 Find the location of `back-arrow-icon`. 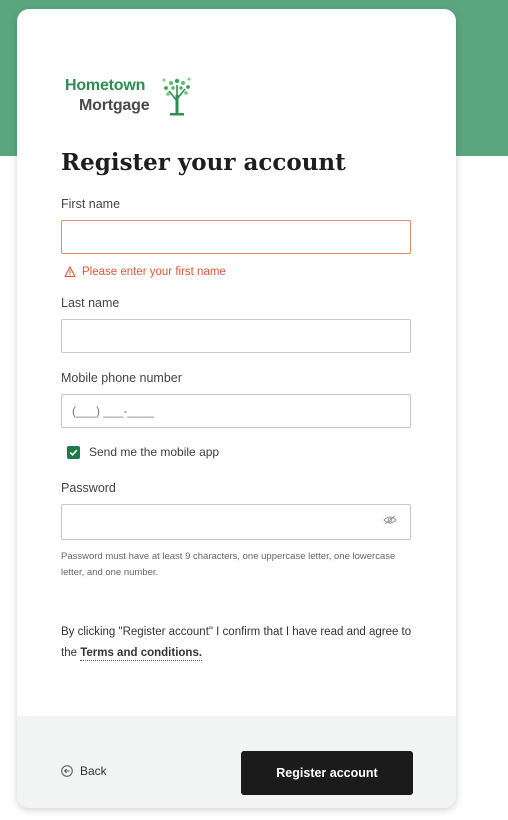

back-arrow-icon is located at coordinates (67, 771).